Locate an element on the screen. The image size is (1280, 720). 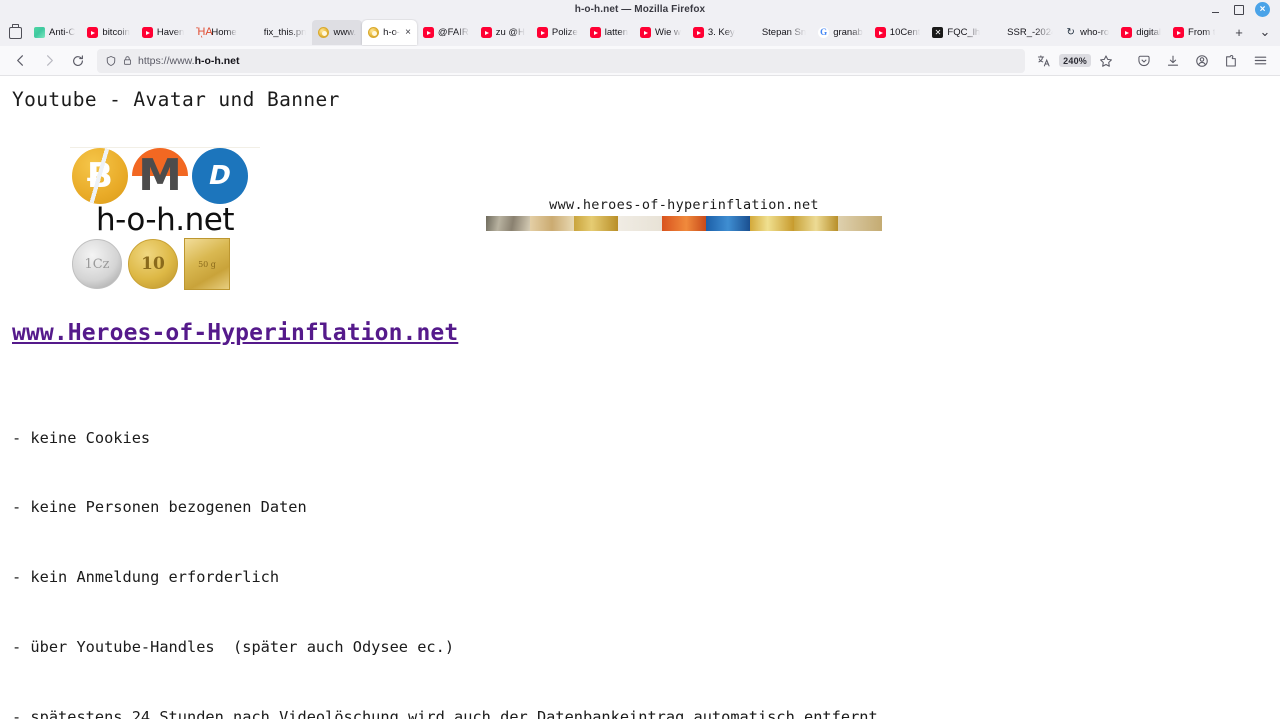
browser-tab: Wie w is located at coordinates (660, 32).